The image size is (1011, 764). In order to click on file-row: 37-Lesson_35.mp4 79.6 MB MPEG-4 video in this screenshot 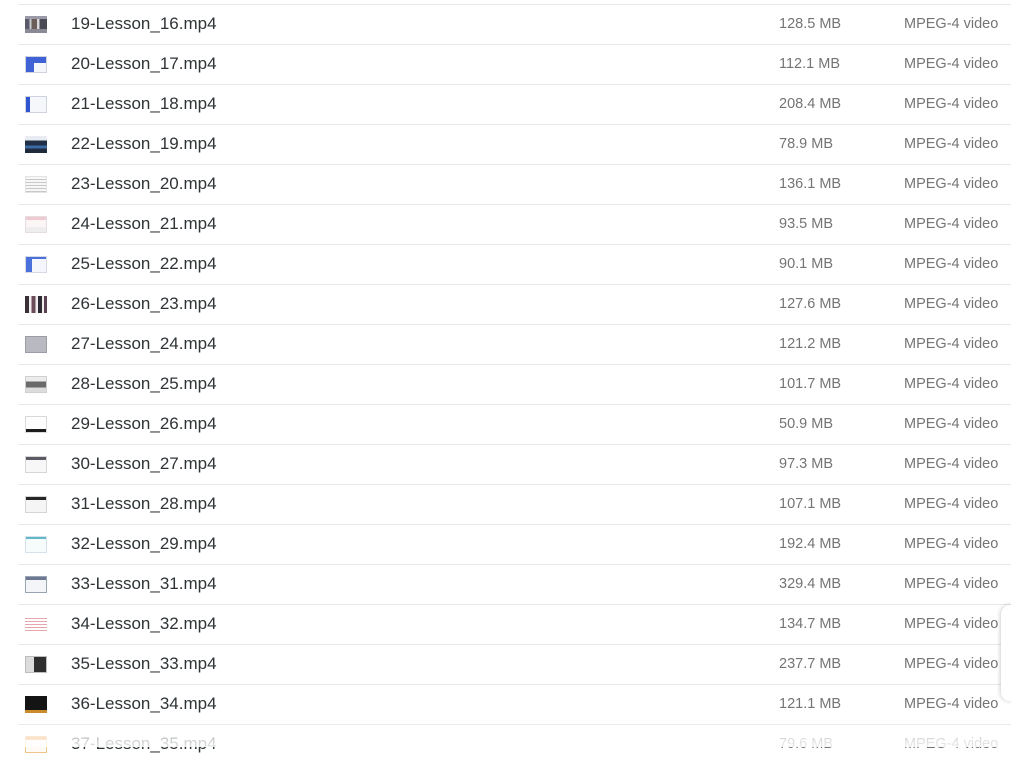, I will do `click(514, 744)`.